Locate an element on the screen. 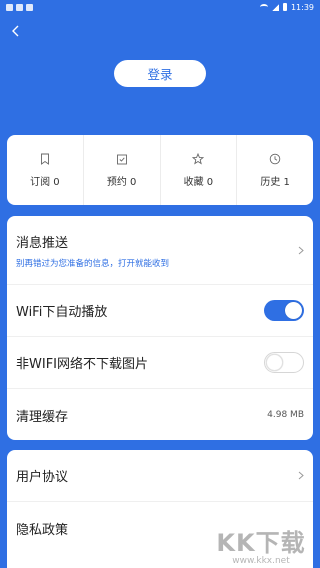 The image size is (320, 568). stat-history: 历史 1 is located at coordinates (275, 170).